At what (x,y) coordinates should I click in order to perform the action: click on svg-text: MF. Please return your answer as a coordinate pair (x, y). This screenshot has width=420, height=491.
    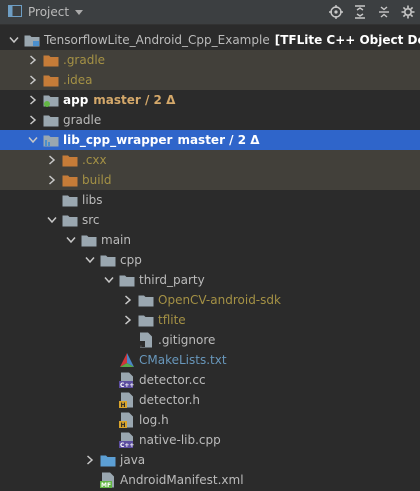
    Looking at the image, I should click on (106, 485).